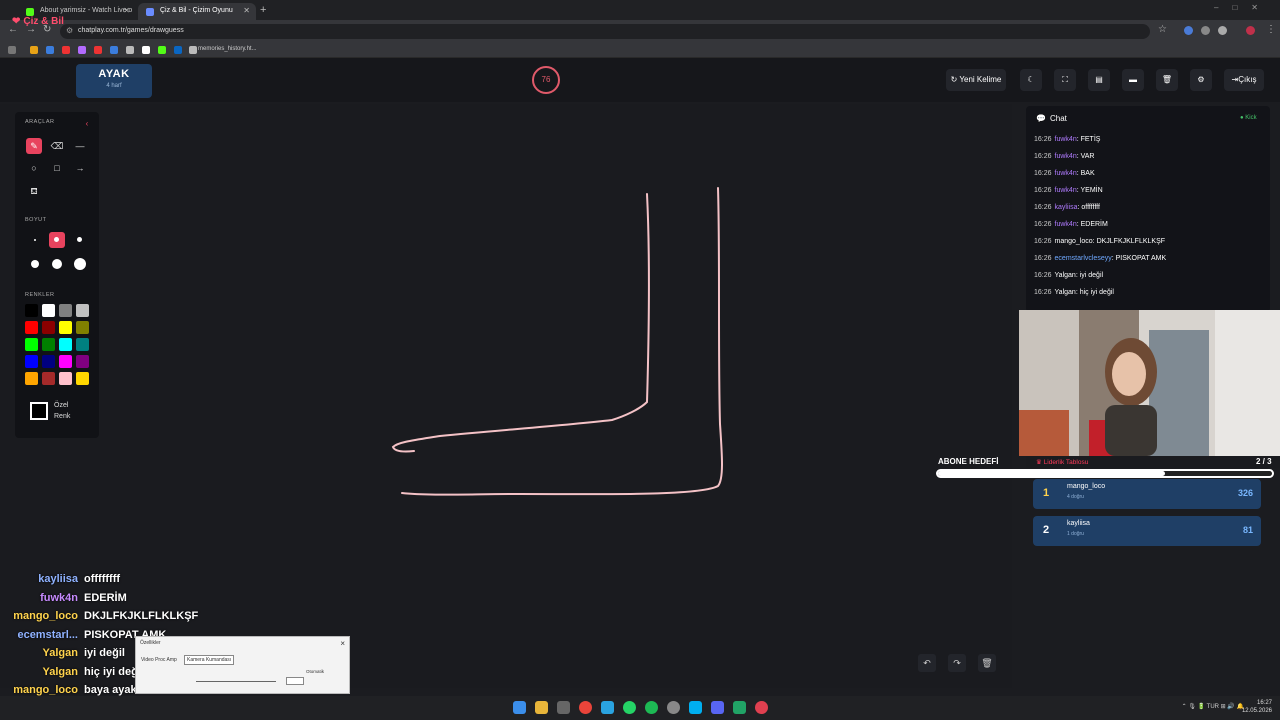  I want to click on app-logo: ❤ Çiz & Bil, so click(38, 21).